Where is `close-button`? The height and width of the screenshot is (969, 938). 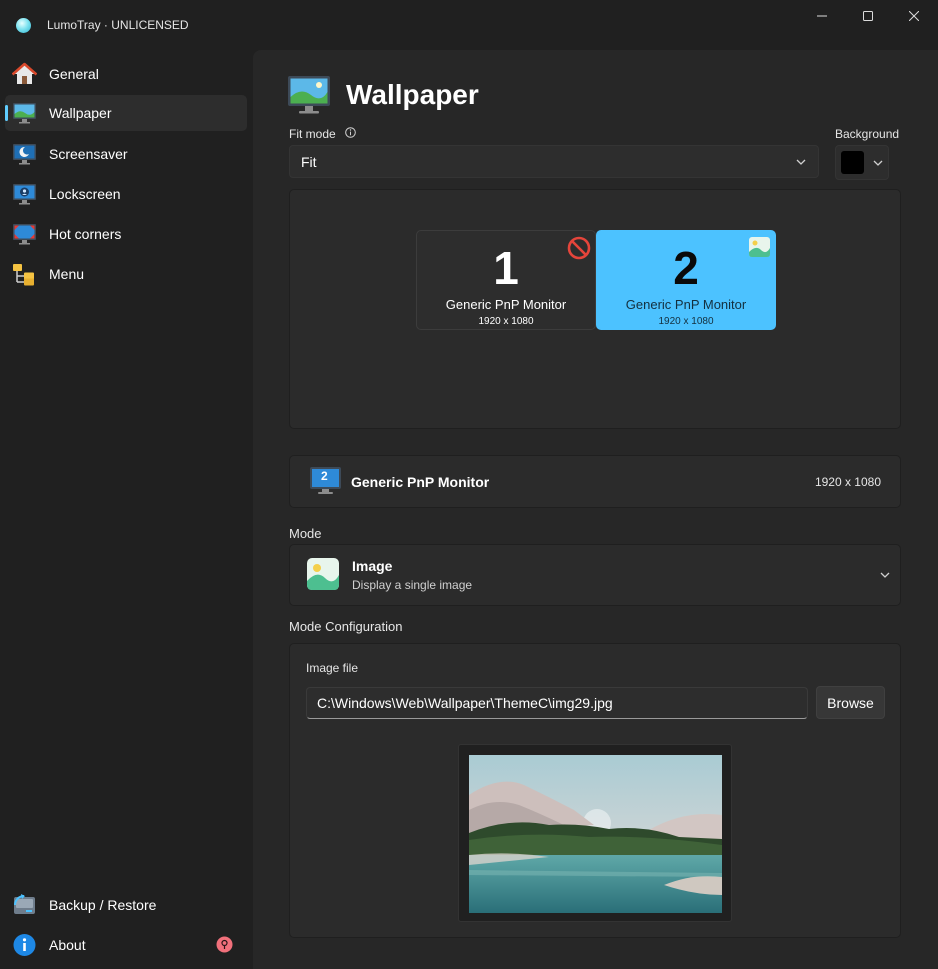 close-button is located at coordinates (914, 16).